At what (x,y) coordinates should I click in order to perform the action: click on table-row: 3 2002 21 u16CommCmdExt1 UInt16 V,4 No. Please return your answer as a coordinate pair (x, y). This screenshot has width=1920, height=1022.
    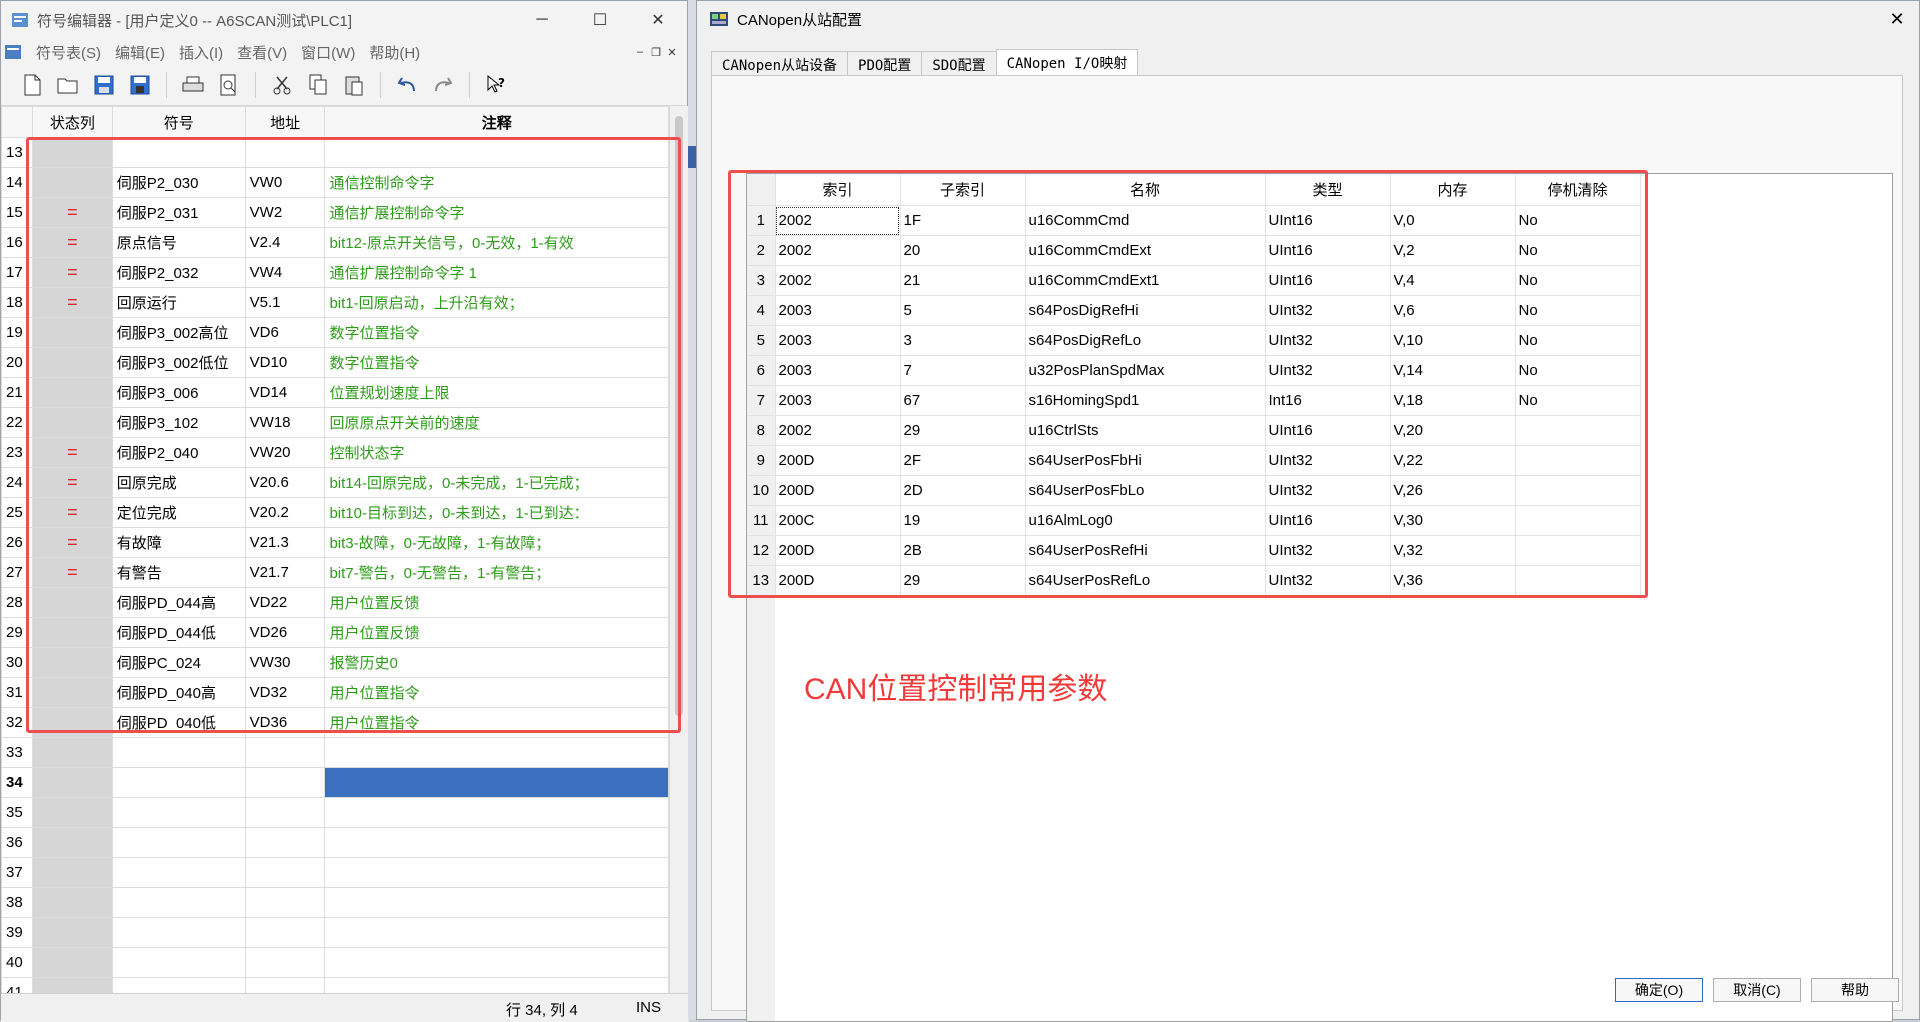
    Looking at the image, I should click on (1194, 280).